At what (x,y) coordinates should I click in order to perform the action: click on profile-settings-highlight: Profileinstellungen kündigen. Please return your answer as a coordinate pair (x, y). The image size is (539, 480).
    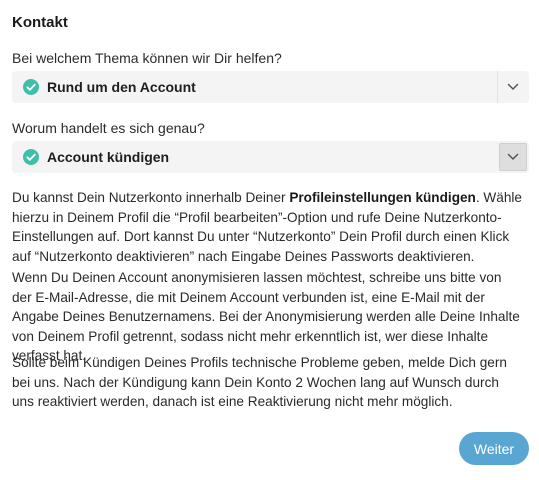
    Looking at the image, I should click on (382, 197).